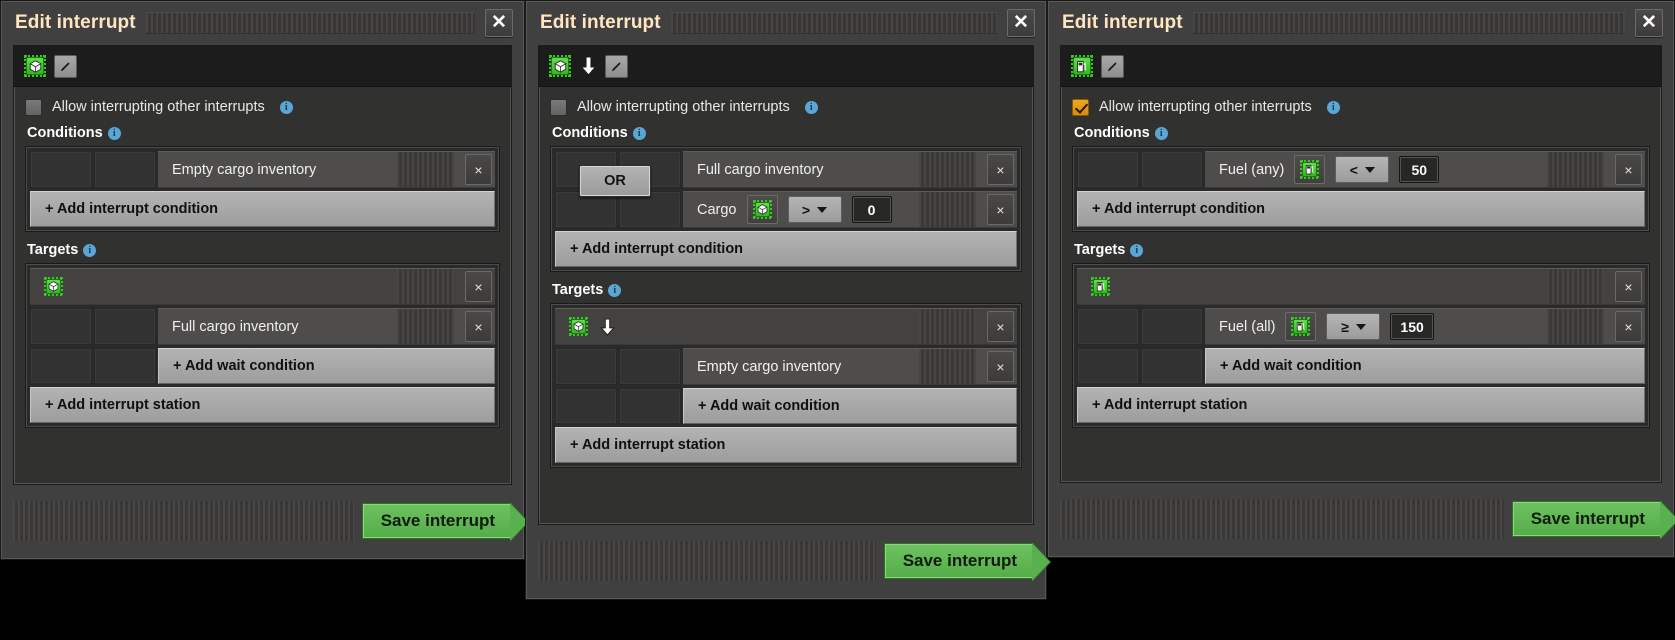 The height and width of the screenshot is (640, 1675). What do you see at coordinates (1353, 326) in the screenshot?
I see `comparator-select: ≥` at bounding box center [1353, 326].